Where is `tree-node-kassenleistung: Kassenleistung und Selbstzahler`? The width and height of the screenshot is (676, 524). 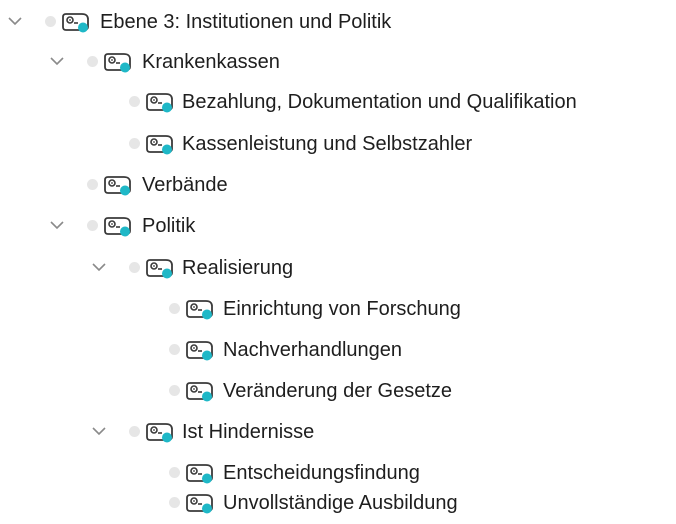 tree-node-kassenleistung: Kassenleistung und Selbstzahler is located at coordinates (338, 144).